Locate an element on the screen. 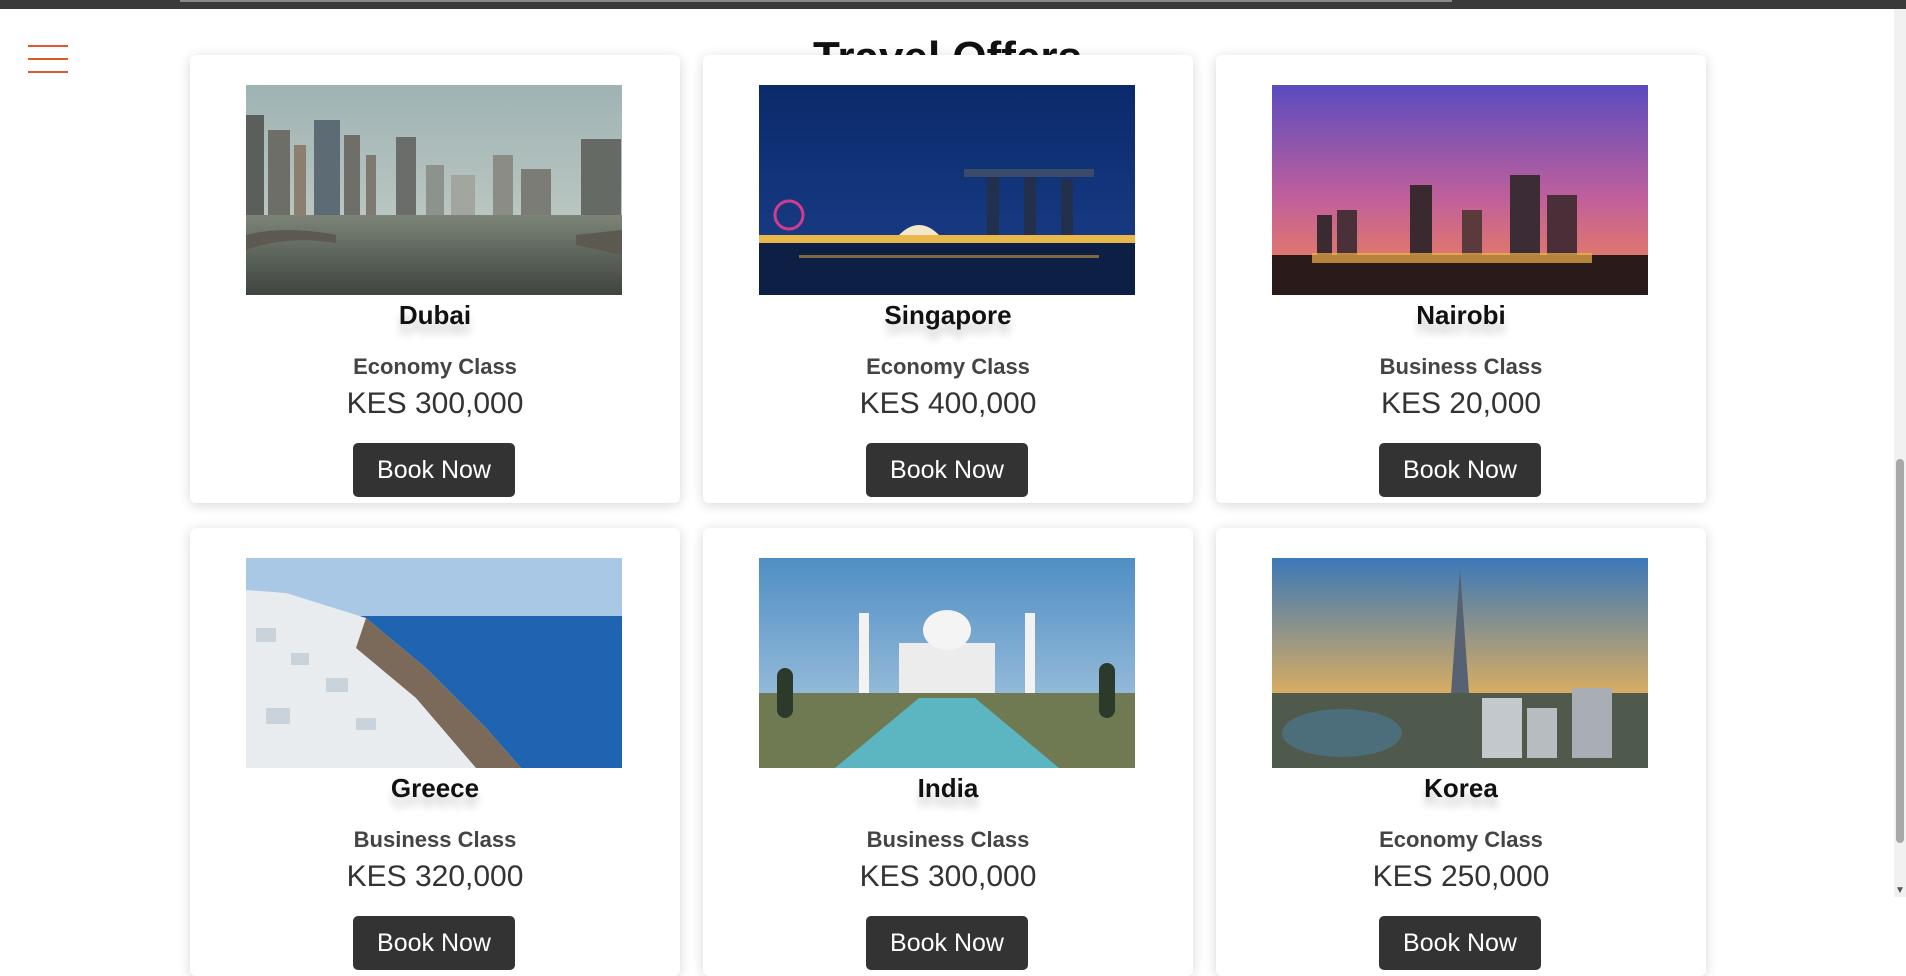 This screenshot has height=976, width=1906. book-now-button-dubai: Book Now is located at coordinates (434, 470).